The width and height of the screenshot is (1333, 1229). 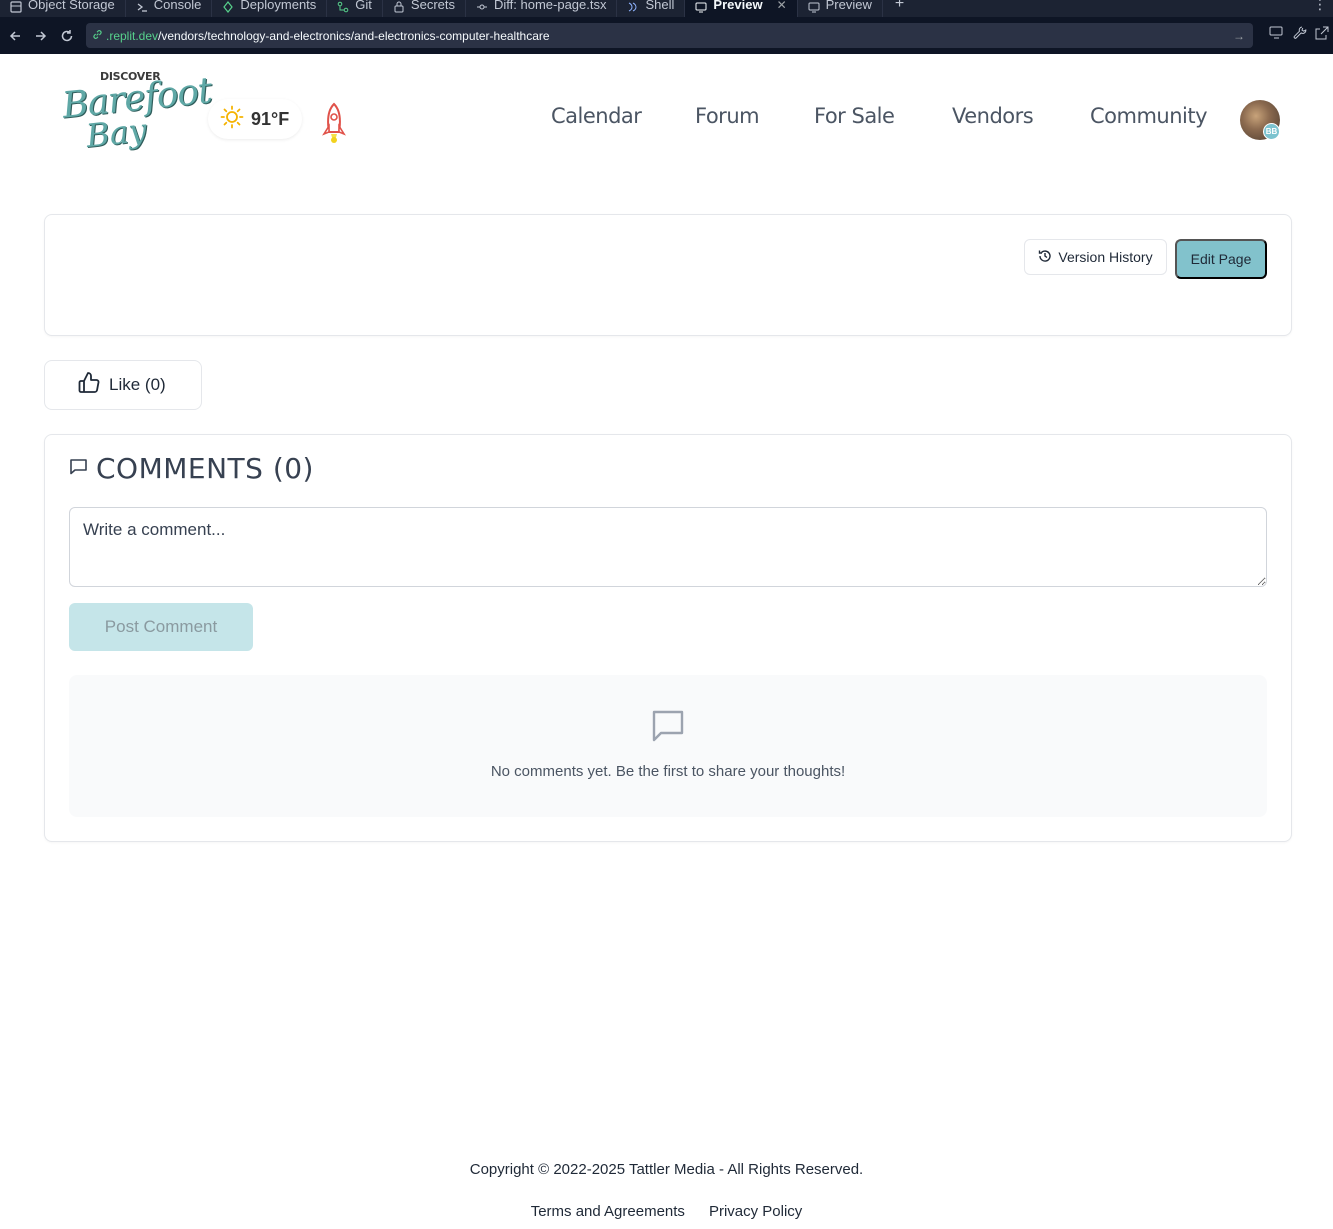 I want to click on tab-git: Git, so click(x=355, y=8).